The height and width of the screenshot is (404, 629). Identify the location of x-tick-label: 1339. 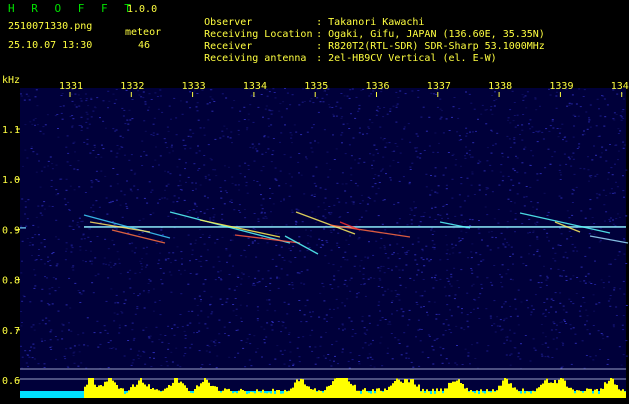
(561, 86).